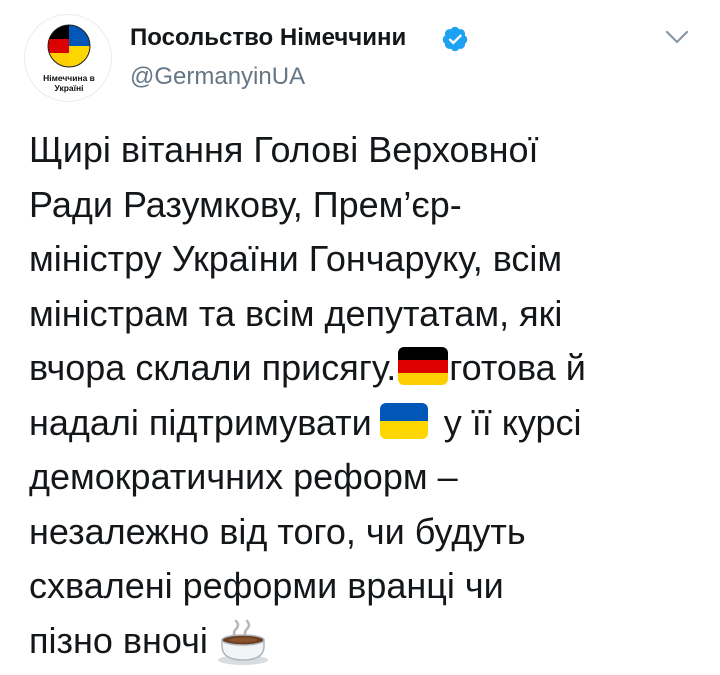  What do you see at coordinates (296, 258) in the screenshot?
I see `tweet-line: міністру України Гончаруку, всім` at bounding box center [296, 258].